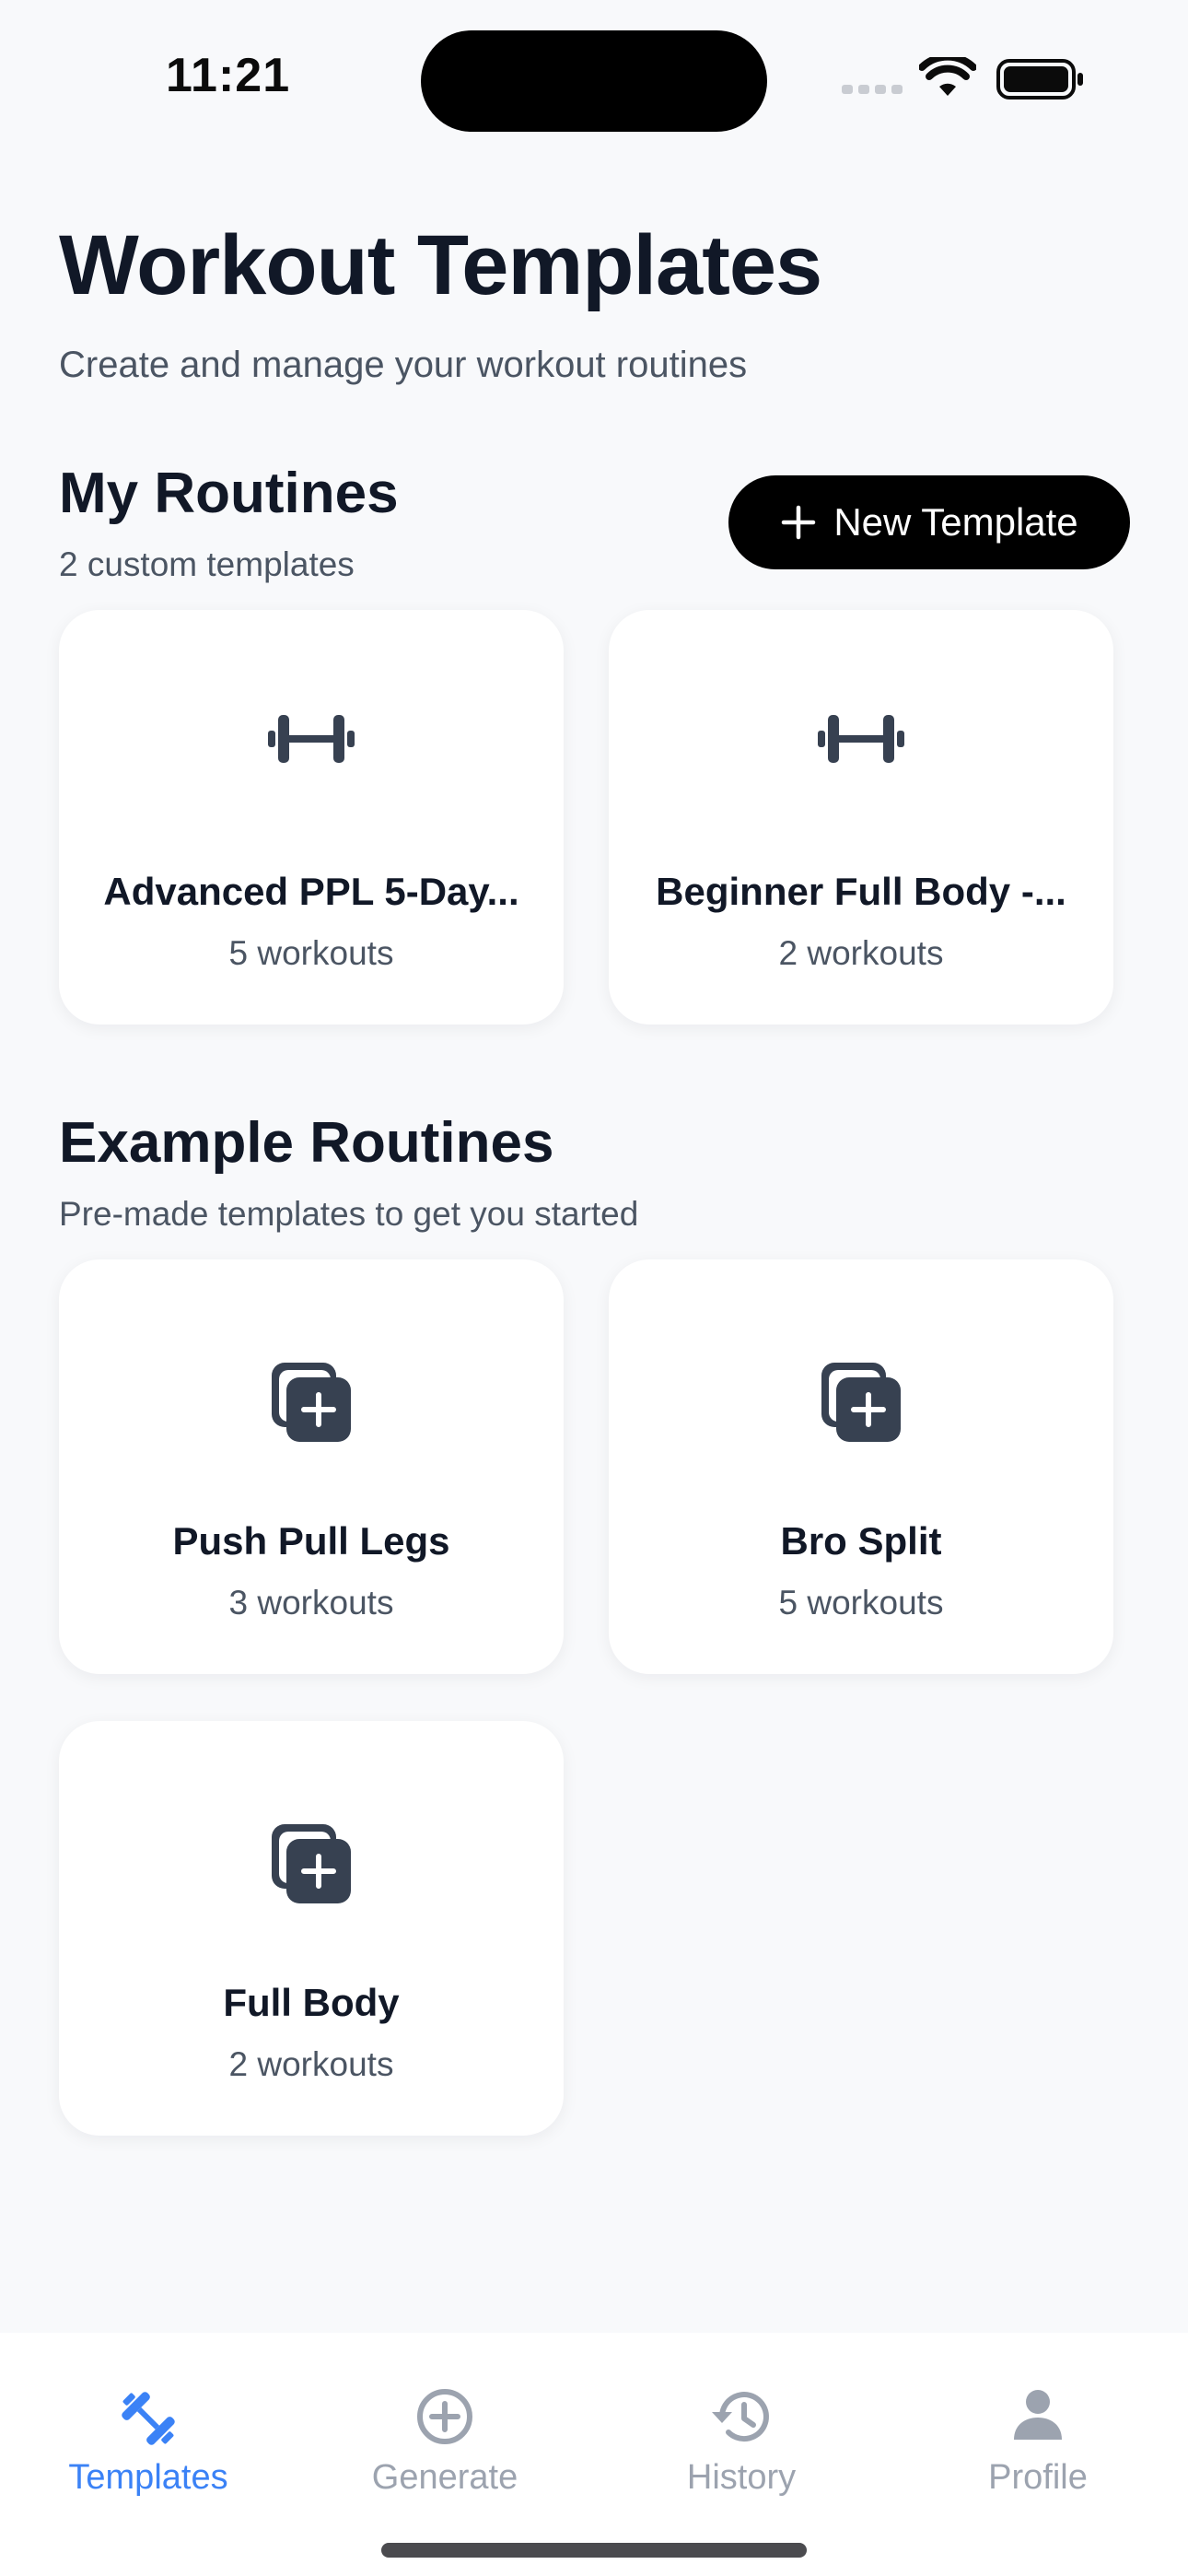  What do you see at coordinates (594, 81) in the screenshot?
I see `dynamic-island` at bounding box center [594, 81].